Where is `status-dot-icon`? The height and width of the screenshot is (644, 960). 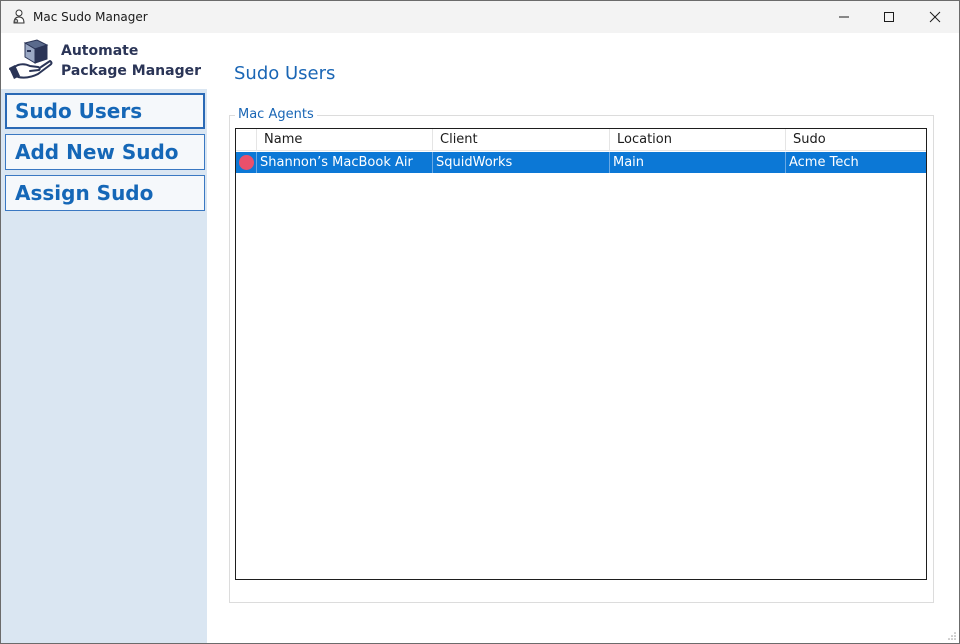
status-dot-icon is located at coordinates (246, 162).